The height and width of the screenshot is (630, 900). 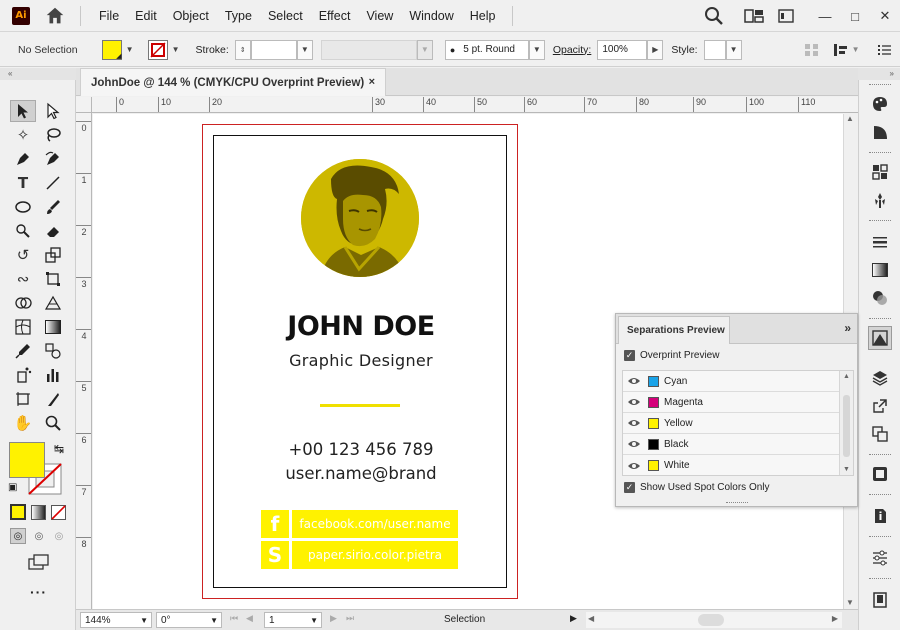 What do you see at coordinates (731, 444) in the screenshot?
I see `ink-row-black: Black` at bounding box center [731, 444].